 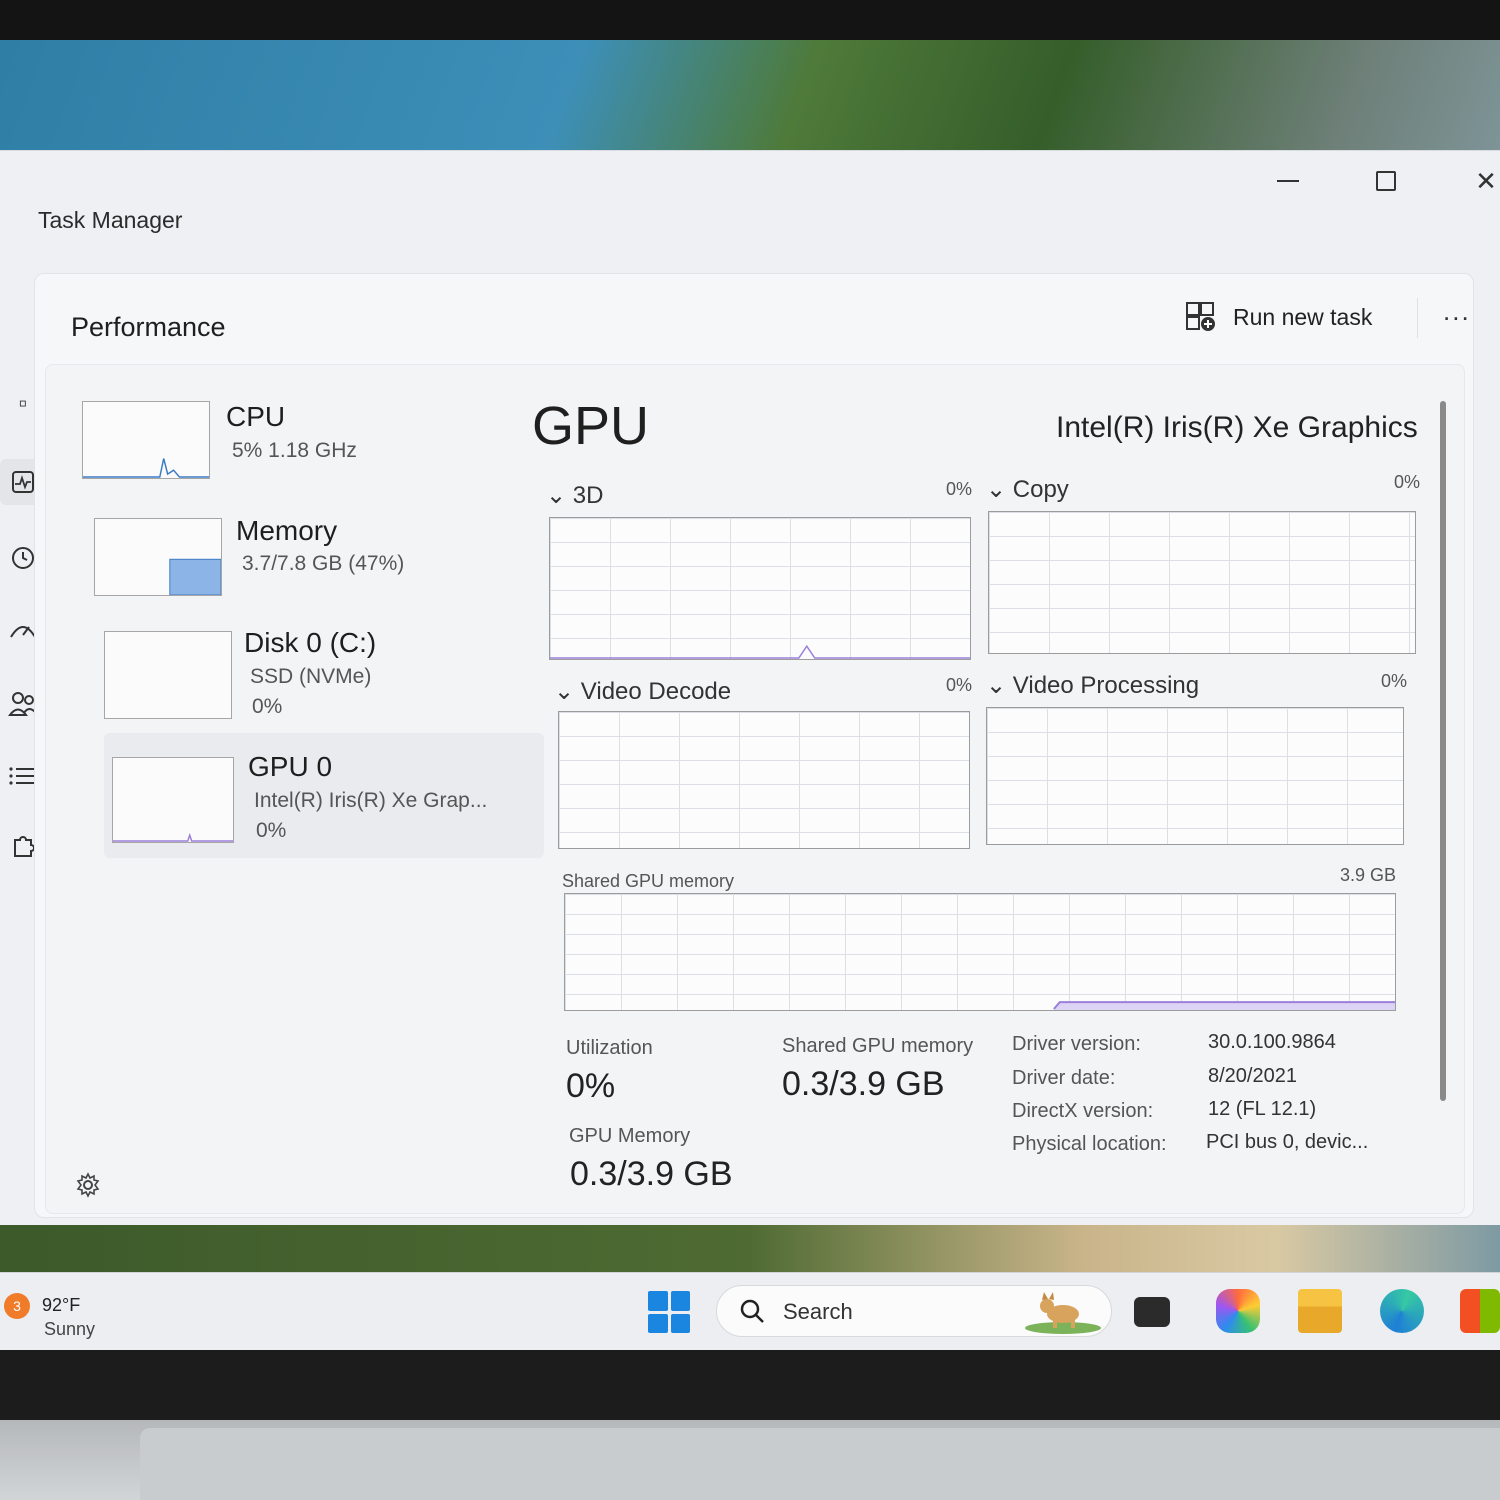 I want to click on gpu-name: GPU 0, so click(x=290, y=766).